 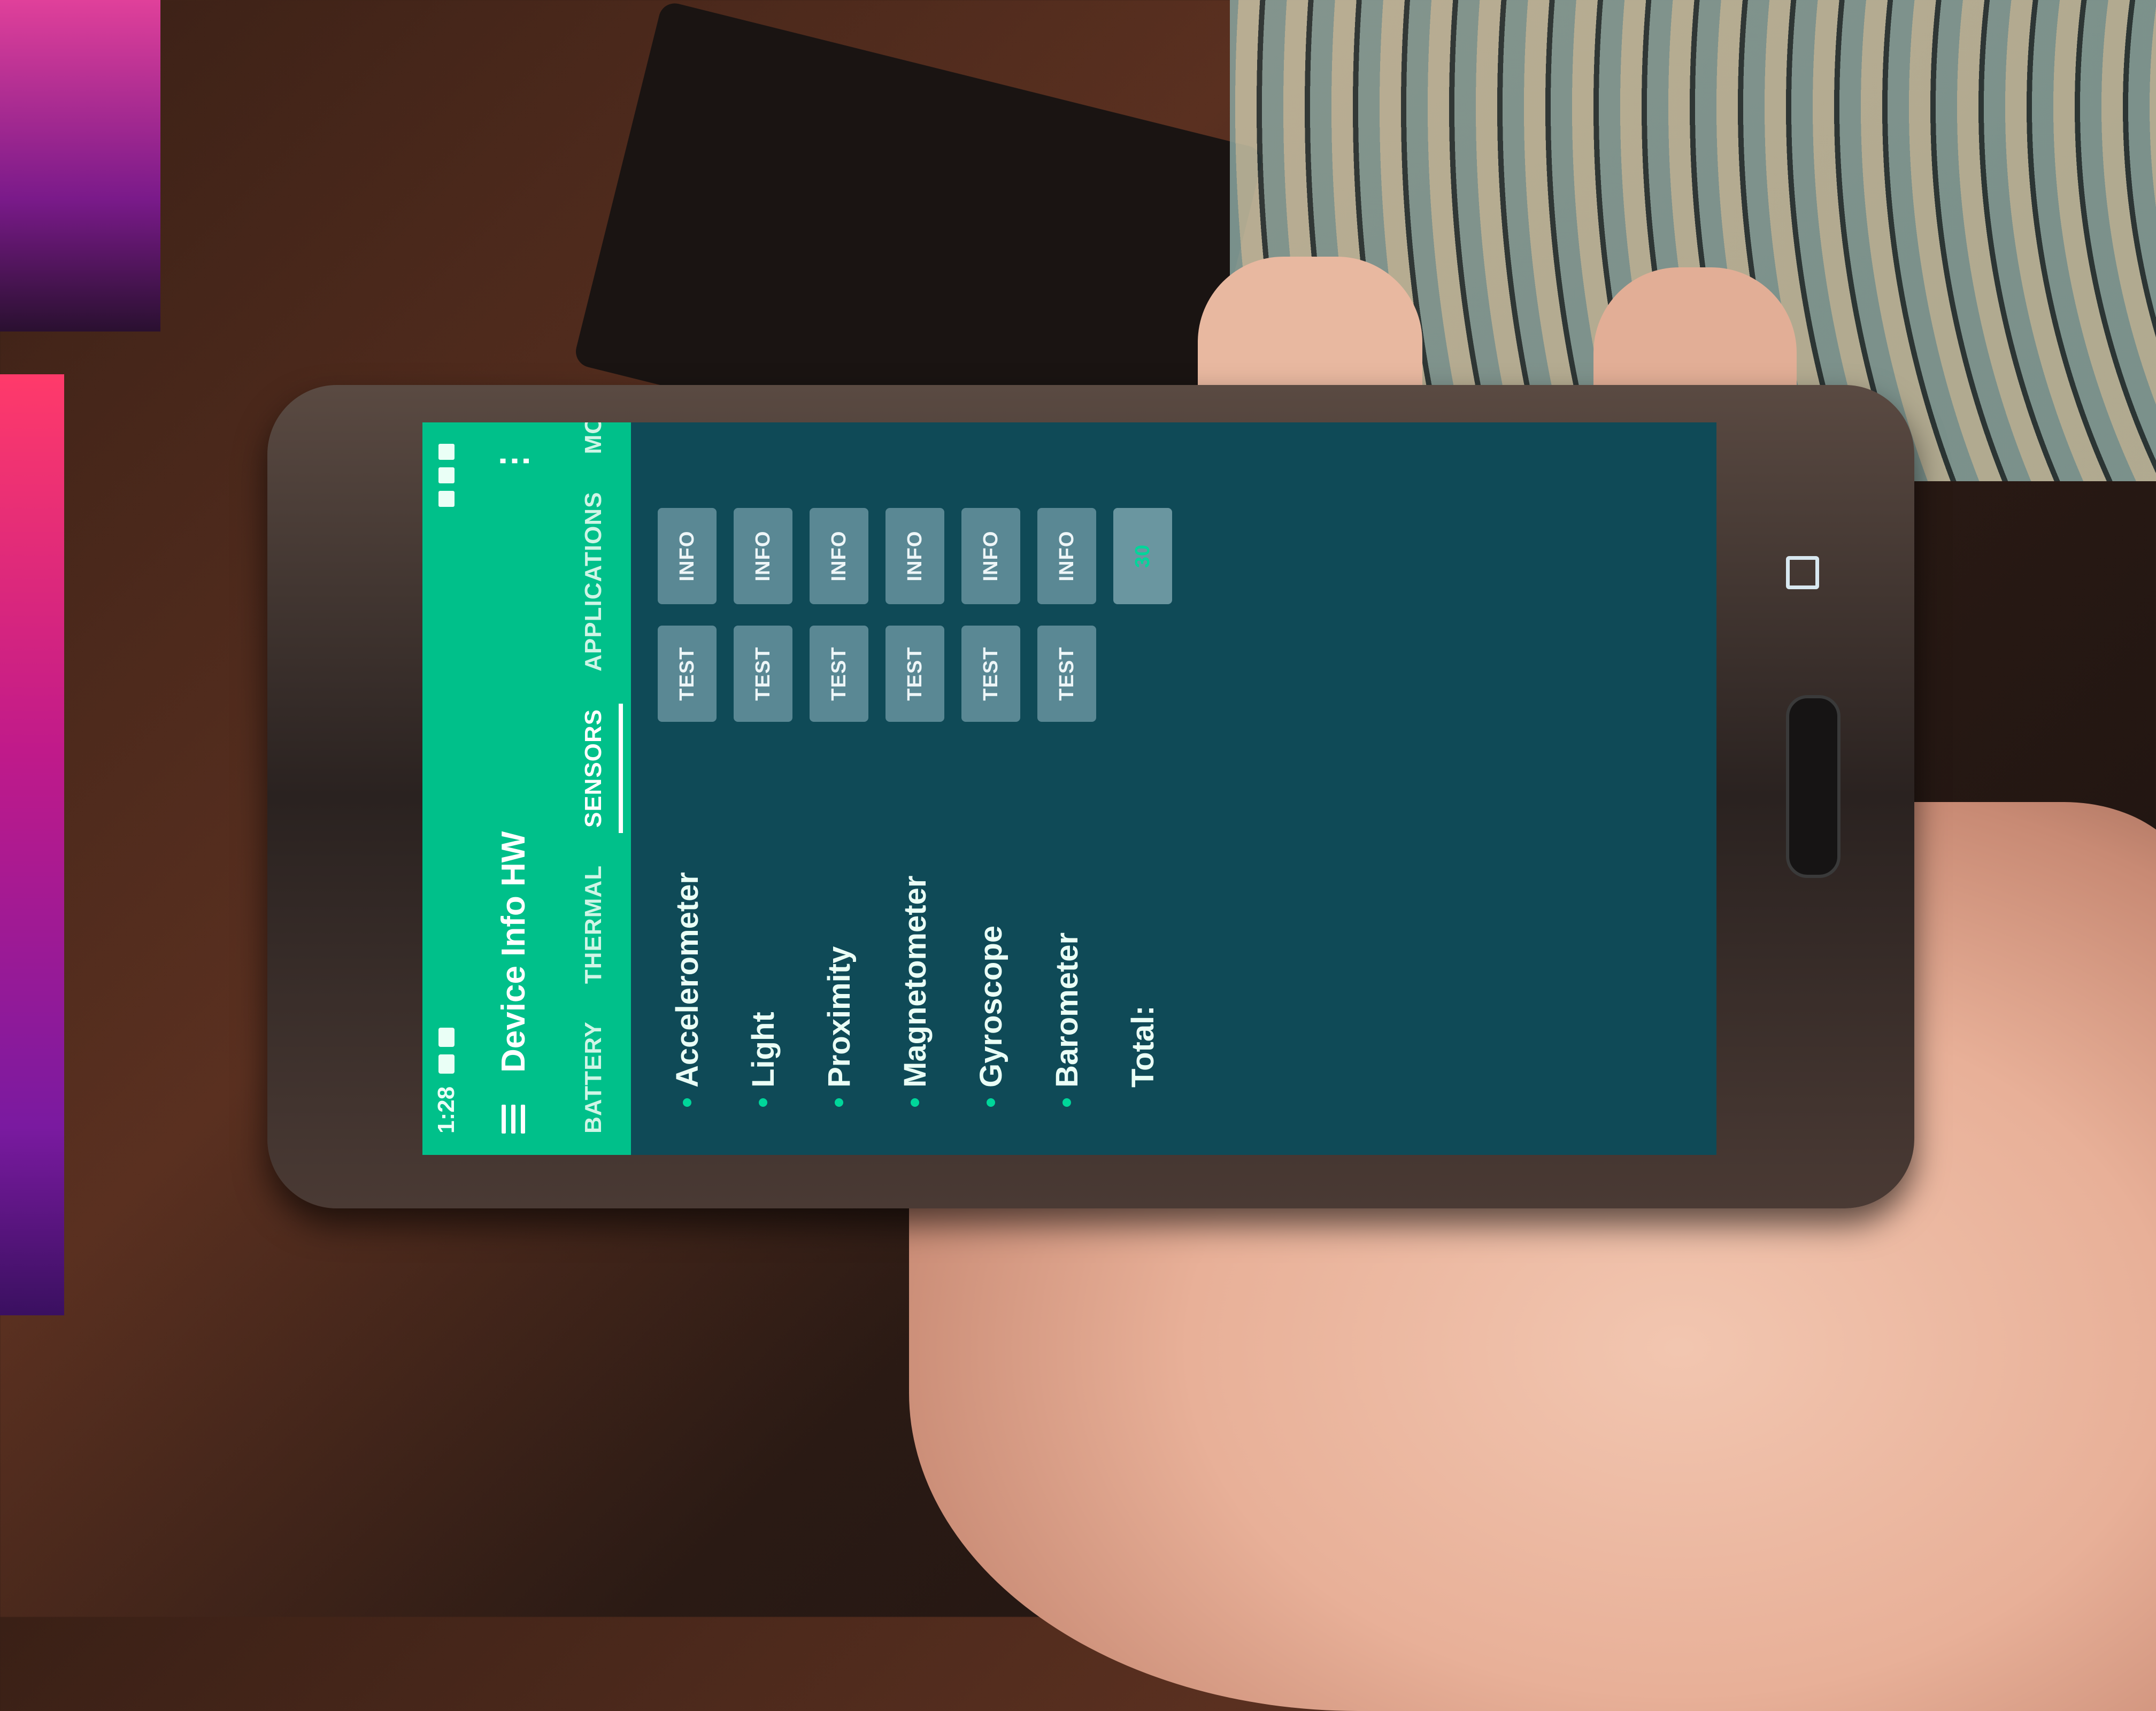 What do you see at coordinates (763, 1050) in the screenshot?
I see `sensor-name: Light` at bounding box center [763, 1050].